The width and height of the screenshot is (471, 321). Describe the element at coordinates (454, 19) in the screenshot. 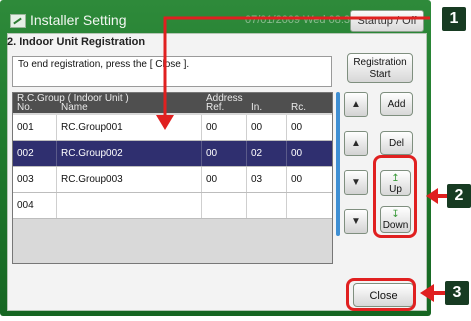

I see `callout-badge-1: 1` at that location.